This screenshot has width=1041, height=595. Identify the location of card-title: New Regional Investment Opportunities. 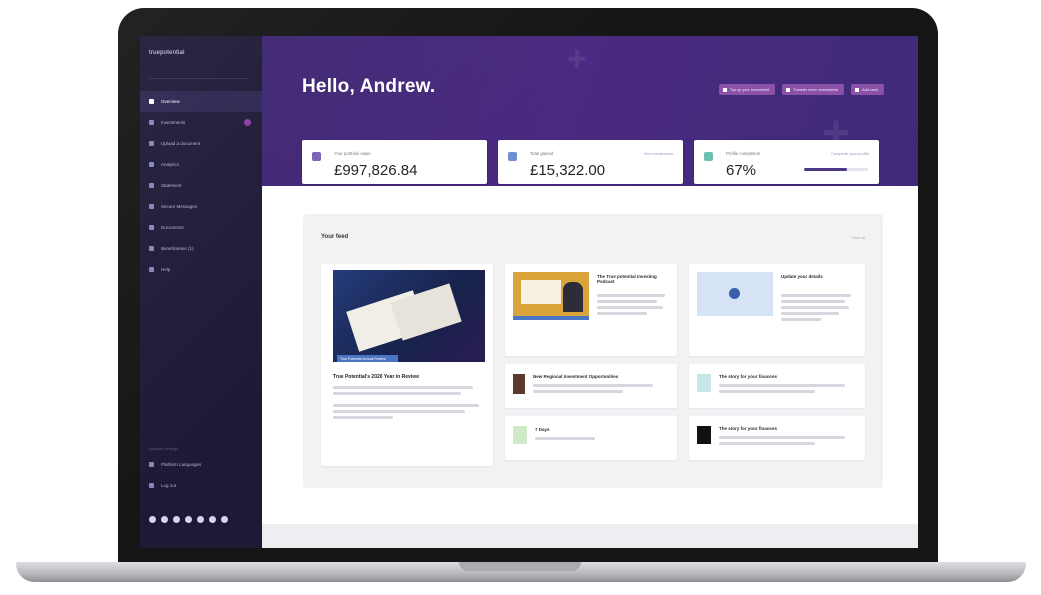
(576, 376).